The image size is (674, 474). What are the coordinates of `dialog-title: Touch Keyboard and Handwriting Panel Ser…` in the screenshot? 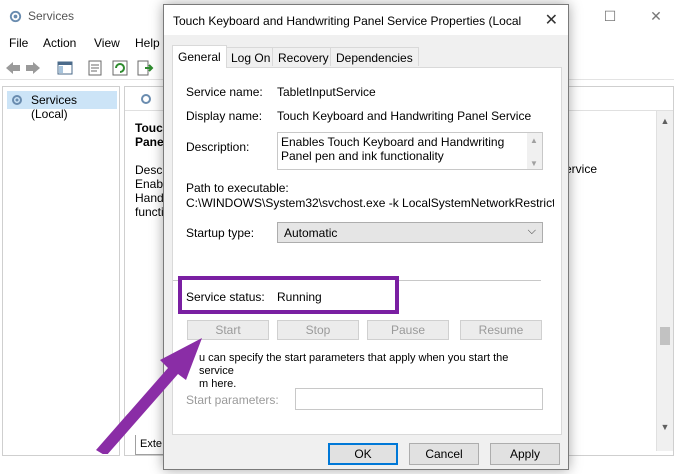 It's located at (348, 21).